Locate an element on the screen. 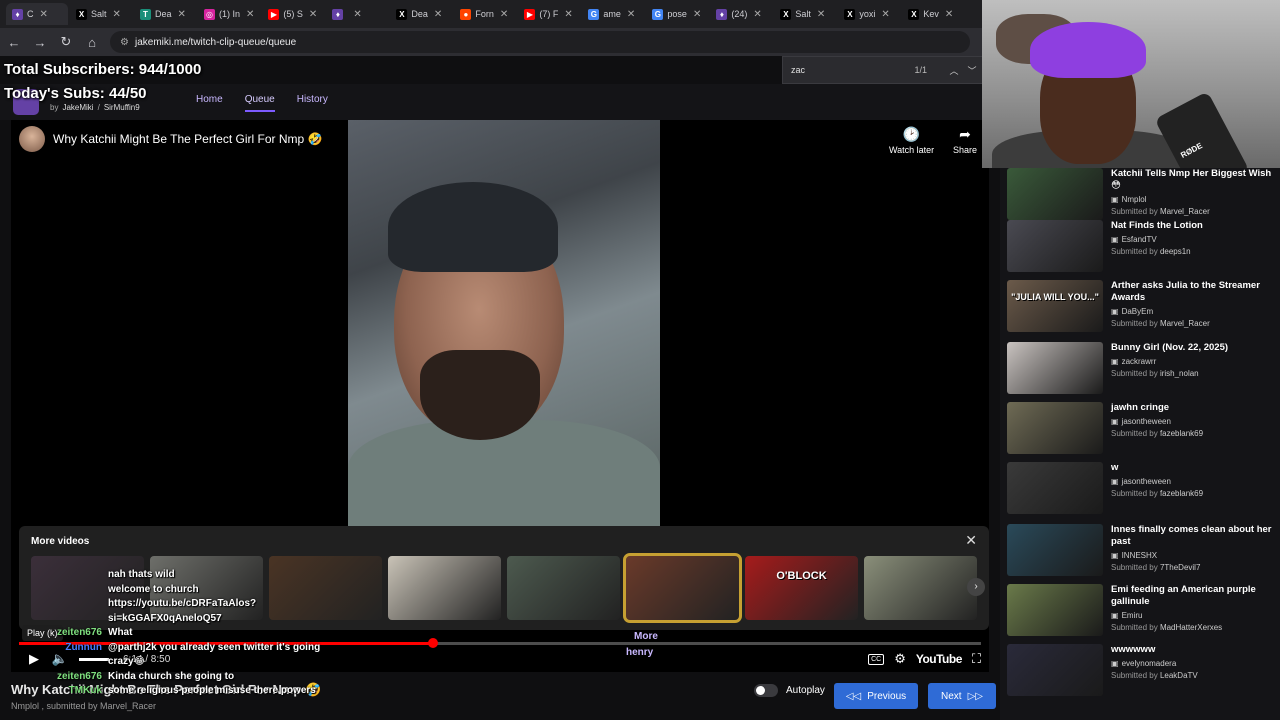 The width and height of the screenshot is (1280, 720). more-video-thumbnail: O'BLOCK is located at coordinates (801, 588).